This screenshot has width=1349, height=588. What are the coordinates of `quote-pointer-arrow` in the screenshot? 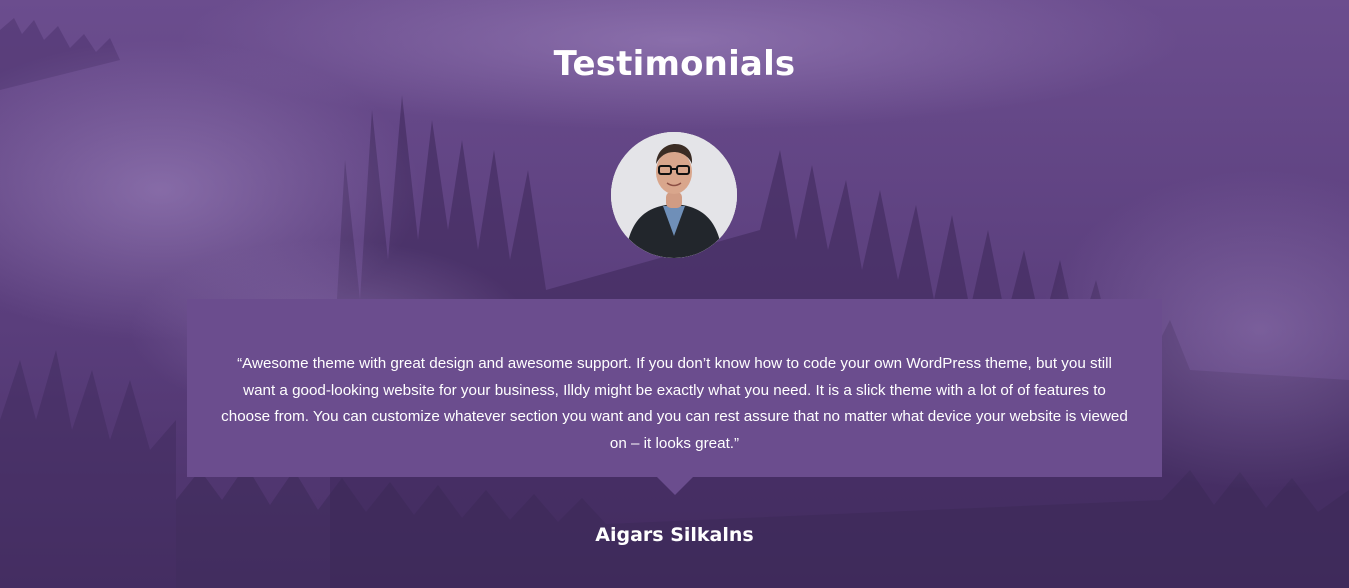 It's located at (675, 486).